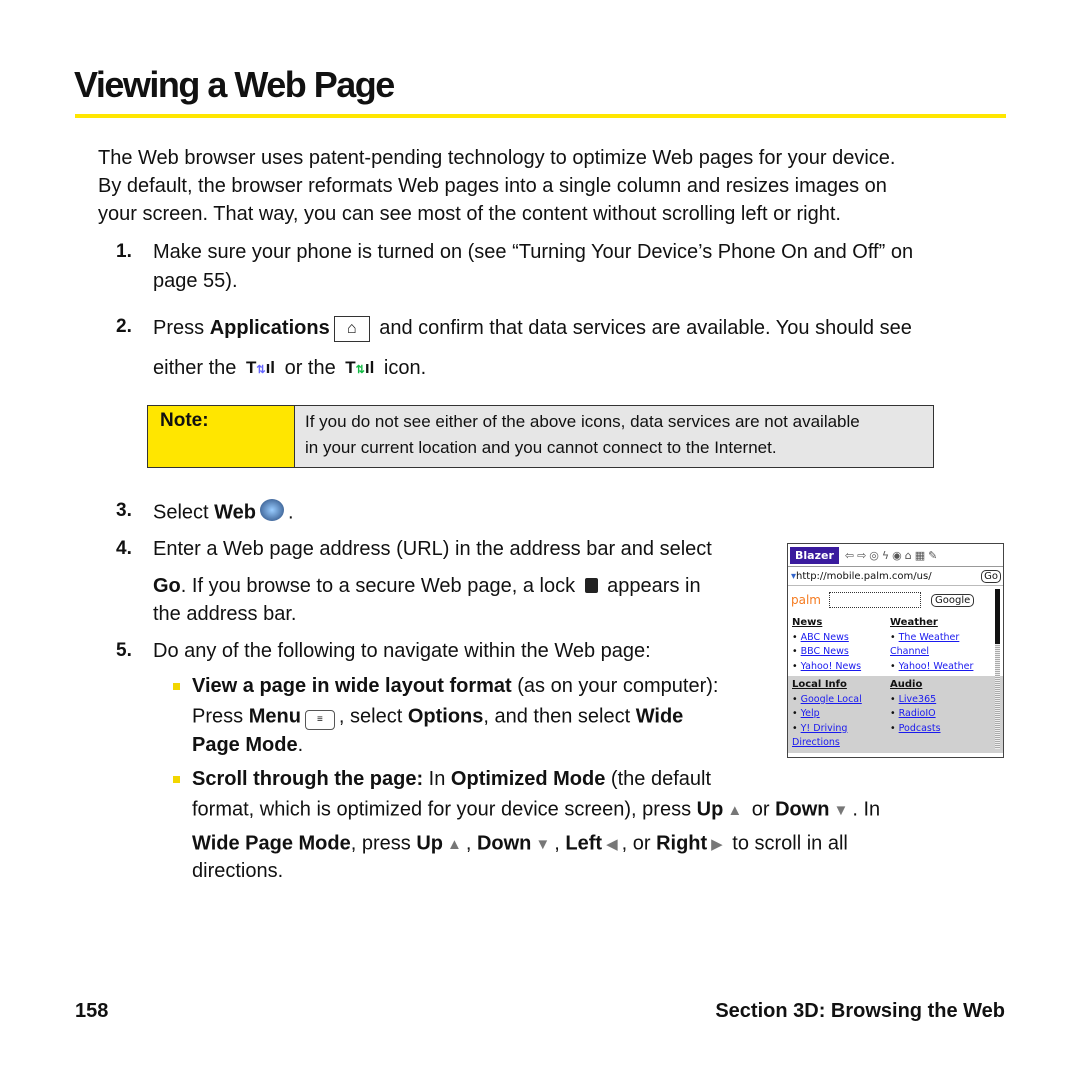 Image resolution: width=1080 pixels, height=1080 pixels. What do you see at coordinates (639, 843) in the screenshot?
I see `text-run: , or` at bounding box center [639, 843].